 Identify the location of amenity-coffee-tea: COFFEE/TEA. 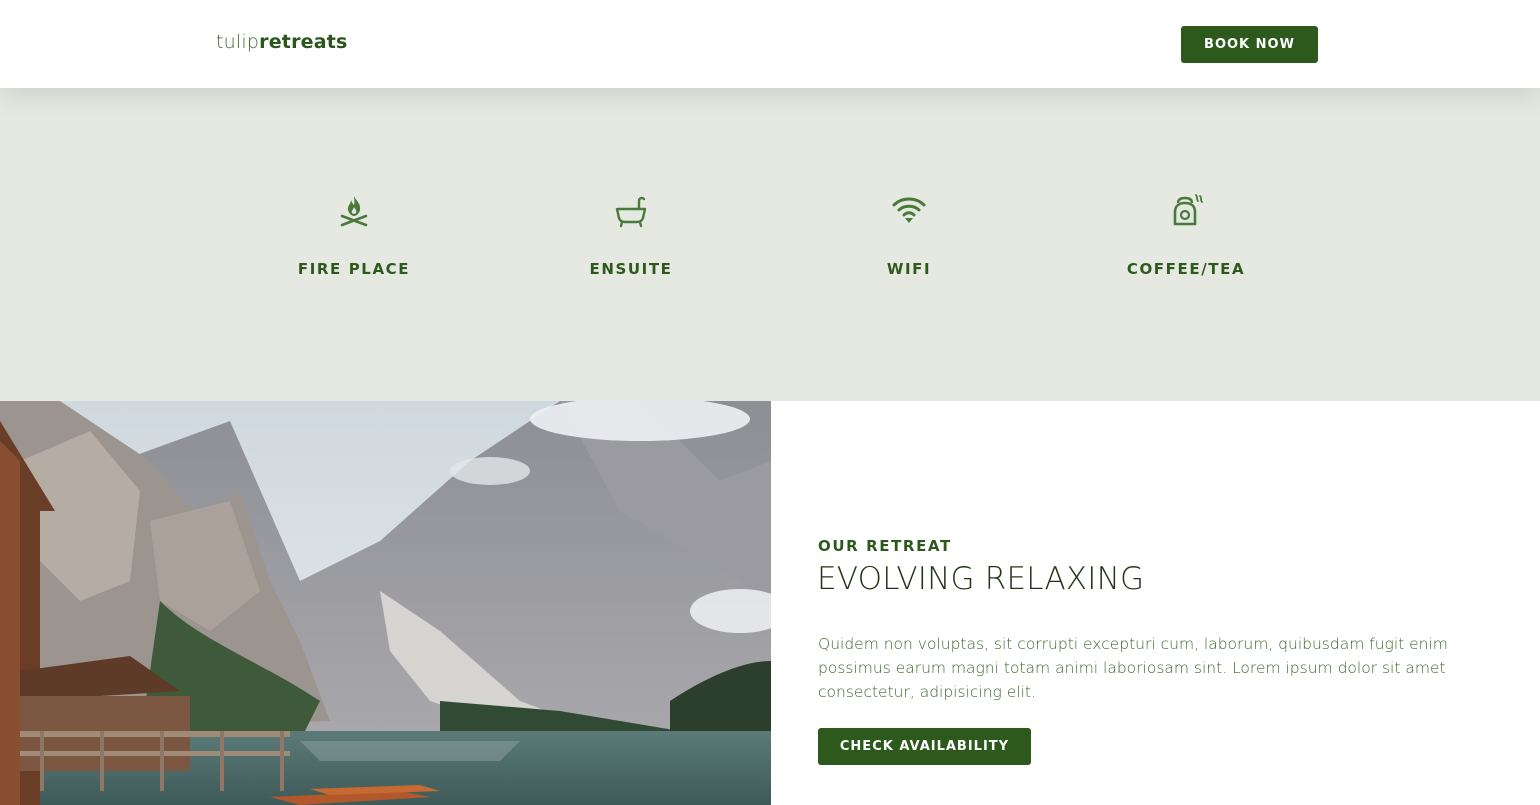
(1186, 234).